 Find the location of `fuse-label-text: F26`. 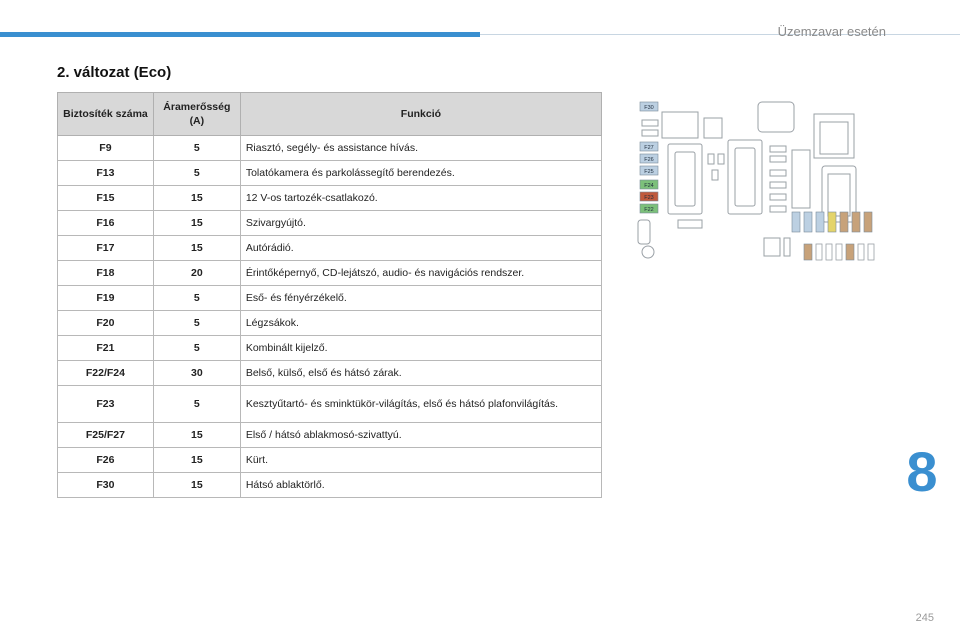

fuse-label-text: F26 is located at coordinates (648, 160).